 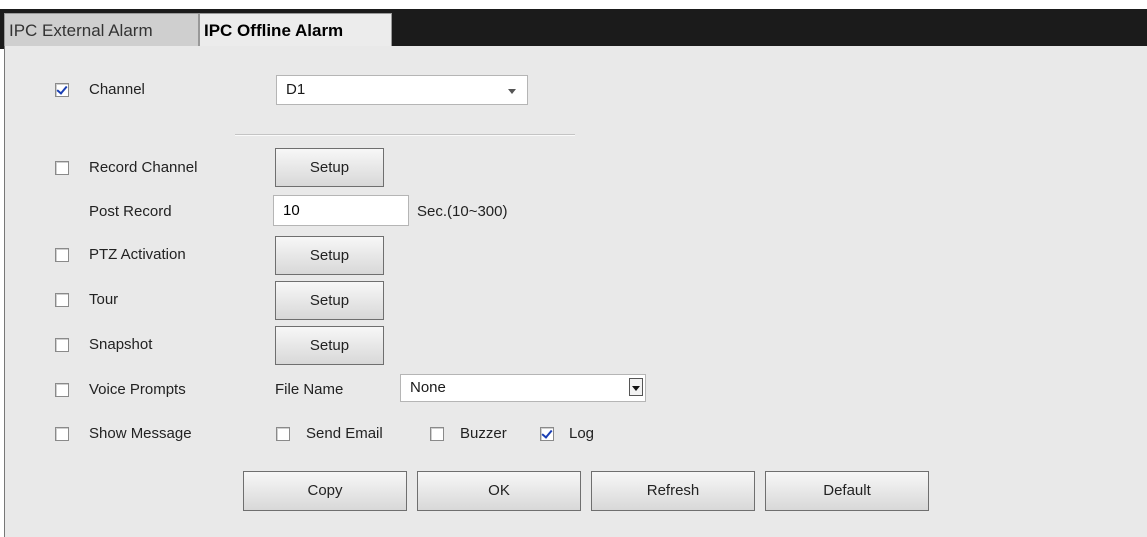 What do you see at coordinates (104, 299) in the screenshot?
I see `tour-label: Tour` at bounding box center [104, 299].